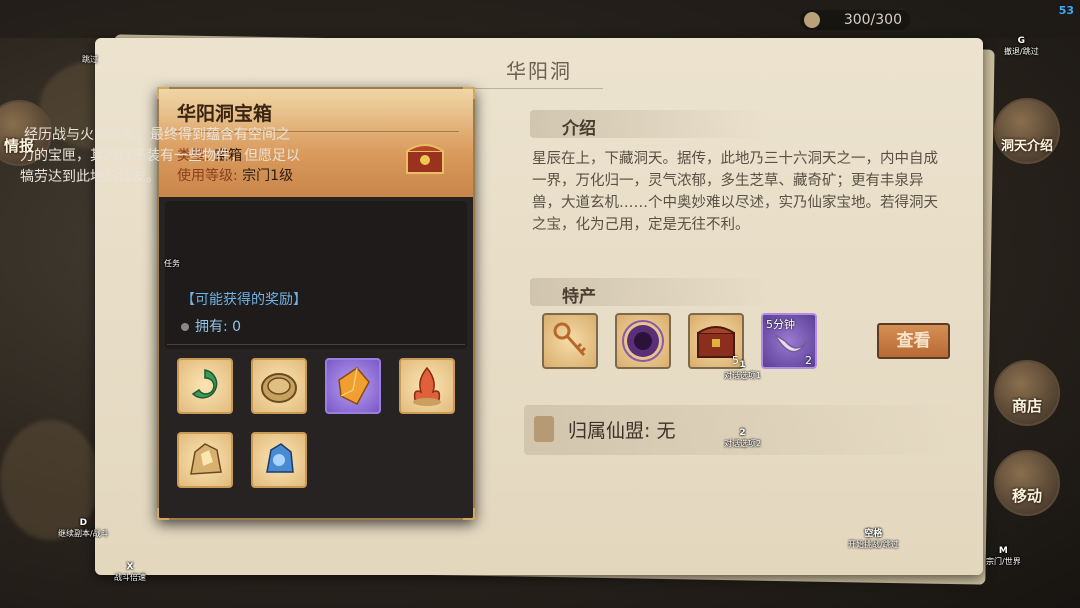 The image size is (1080, 608). Describe the element at coordinates (1027, 393) in the screenshot. I see `shop-button: 商店` at that location.